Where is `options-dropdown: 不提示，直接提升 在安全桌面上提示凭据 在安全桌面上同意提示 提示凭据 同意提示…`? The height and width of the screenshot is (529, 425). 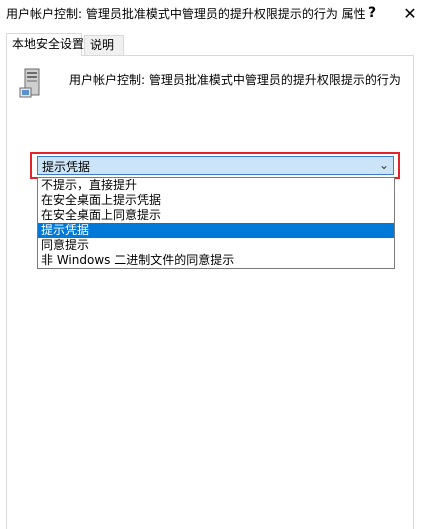
options-dropdown: 不提示，直接提升 在安全桌面上提示凭据 在安全桌面上同意提示 提示凭据 同意提示… is located at coordinates (216, 223).